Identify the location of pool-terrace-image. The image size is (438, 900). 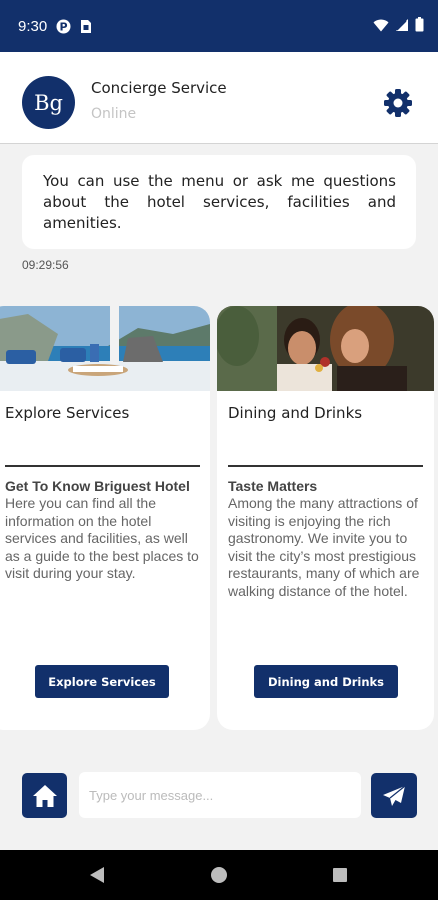
(105, 348).